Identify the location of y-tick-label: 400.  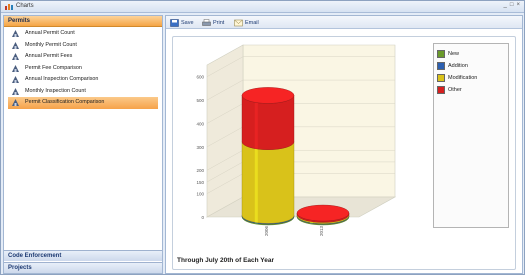
(200, 123).